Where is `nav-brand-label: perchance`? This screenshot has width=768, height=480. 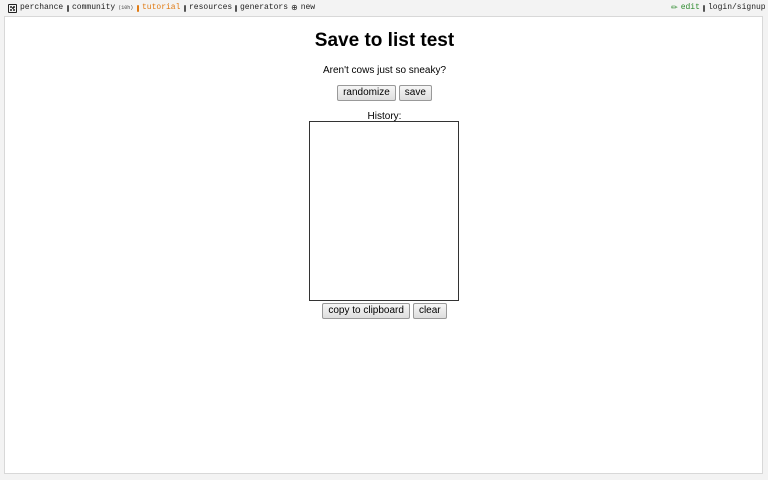 nav-brand-label: perchance is located at coordinates (42, 7).